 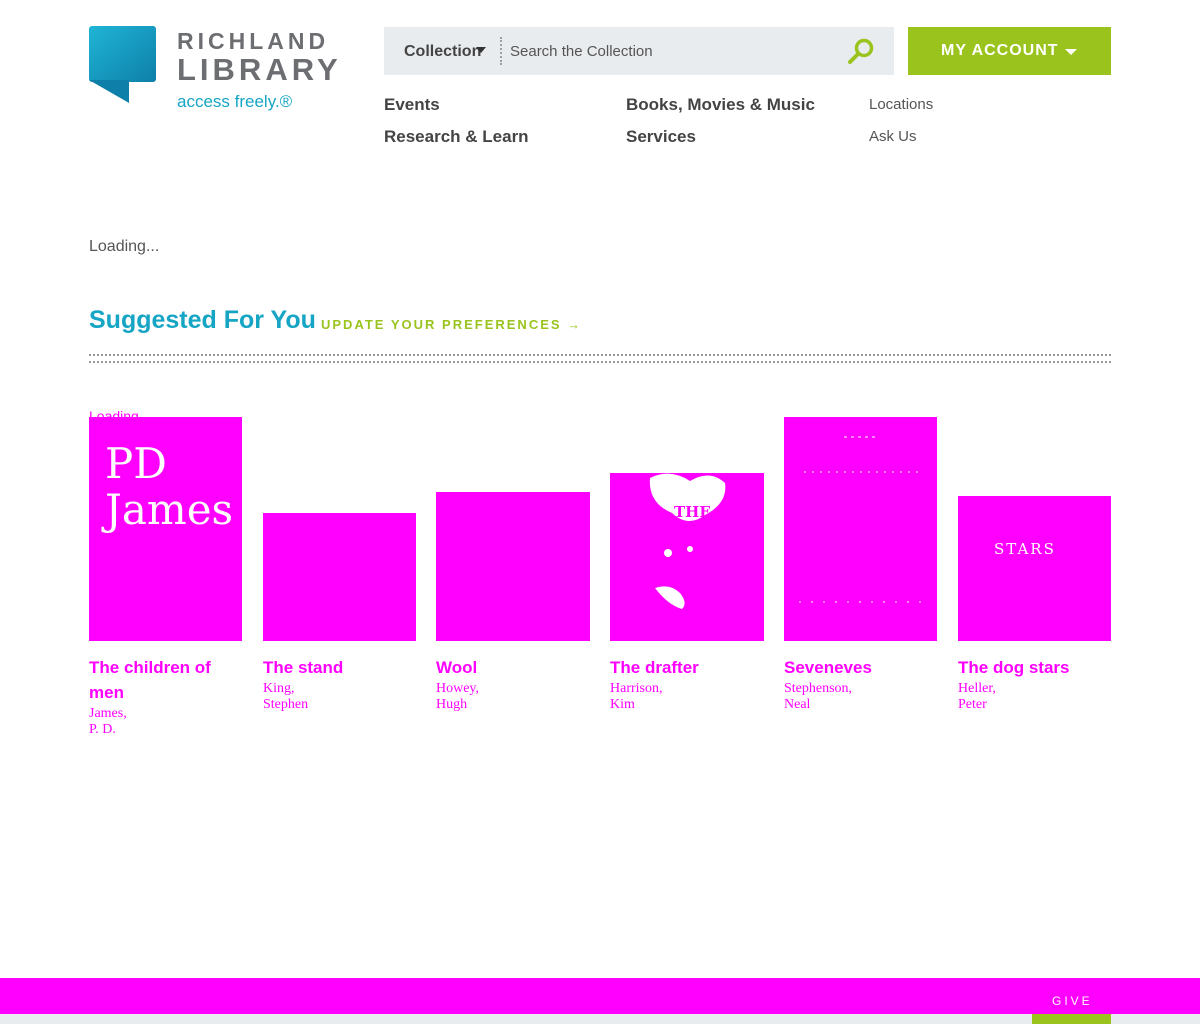 I want to click on nav-ask-us: Ask Us, so click(x=893, y=136).